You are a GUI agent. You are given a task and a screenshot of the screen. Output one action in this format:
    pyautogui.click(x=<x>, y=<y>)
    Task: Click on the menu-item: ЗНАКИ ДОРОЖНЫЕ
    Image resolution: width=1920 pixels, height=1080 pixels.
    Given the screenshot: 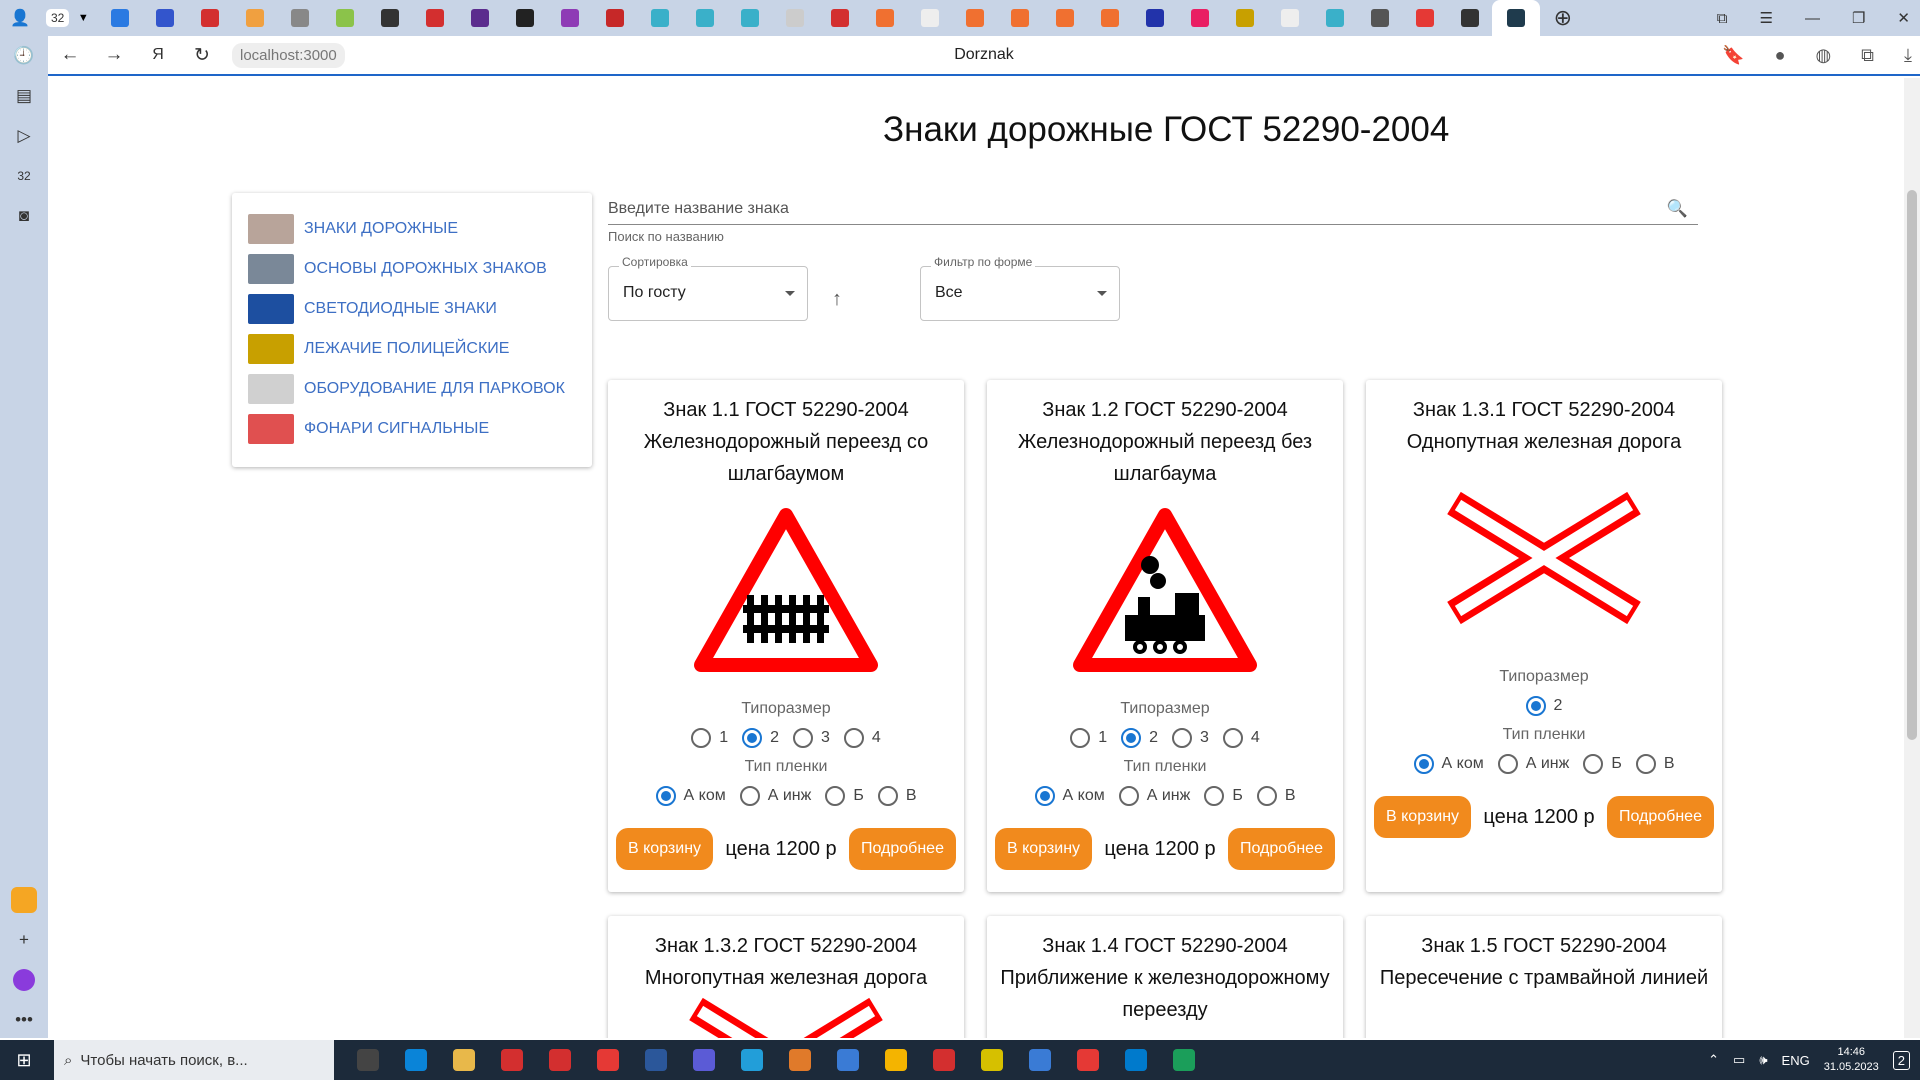 What is the action you would take?
    pyautogui.click(x=412, y=229)
    